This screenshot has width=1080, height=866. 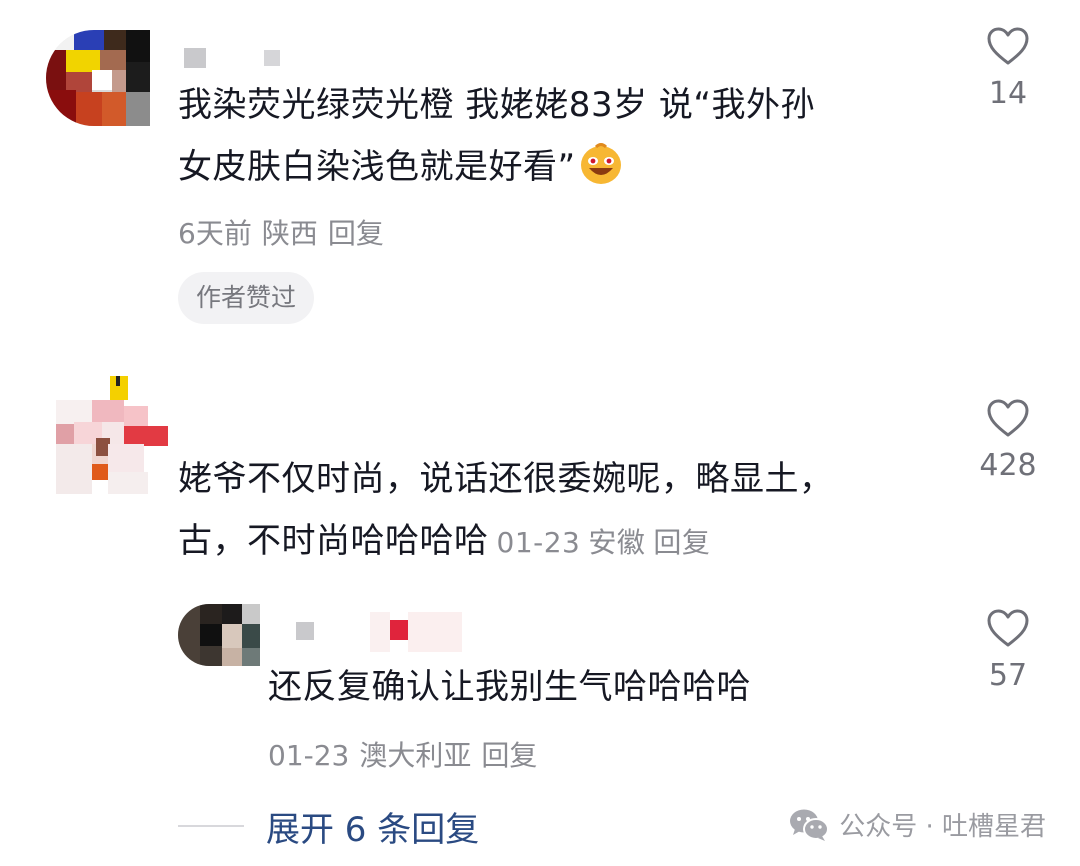 I want to click on comment-line: 古，不时尚哈哈哈哈 01-23 安徽 回复, so click(x=558, y=542).